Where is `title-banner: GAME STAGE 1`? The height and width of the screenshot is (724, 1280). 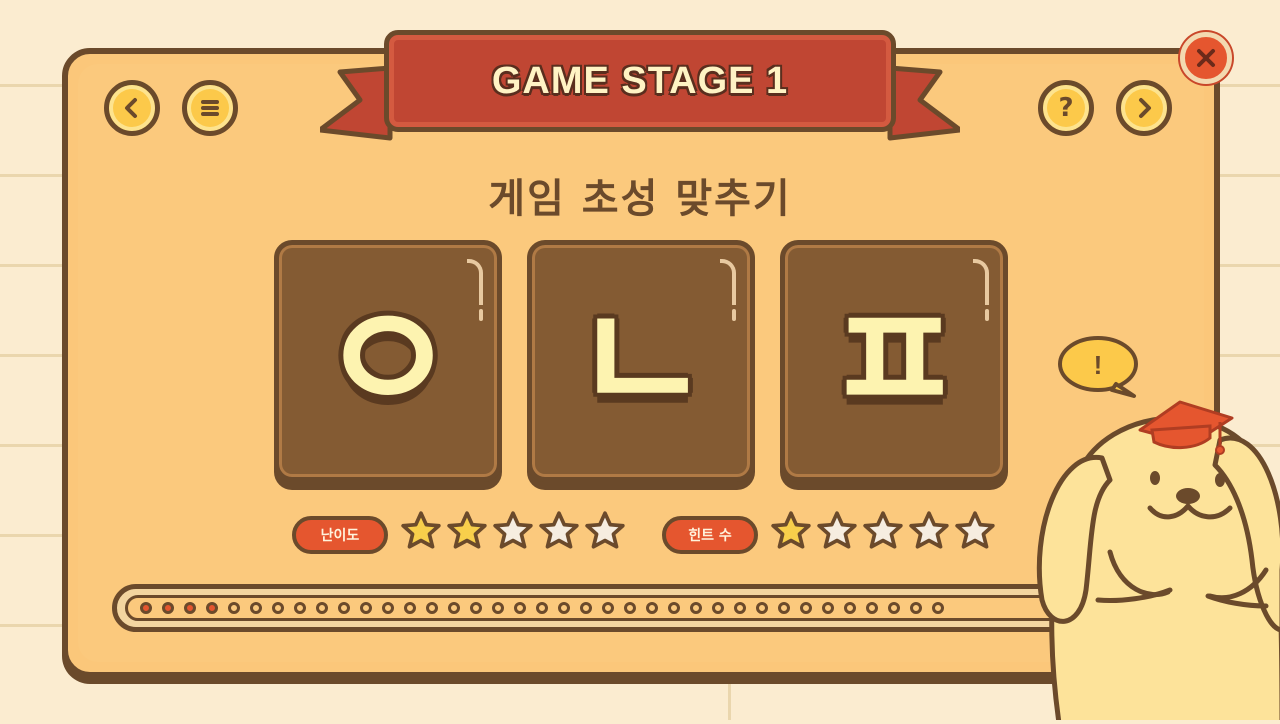 title-banner: GAME STAGE 1 is located at coordinates (640, 81).